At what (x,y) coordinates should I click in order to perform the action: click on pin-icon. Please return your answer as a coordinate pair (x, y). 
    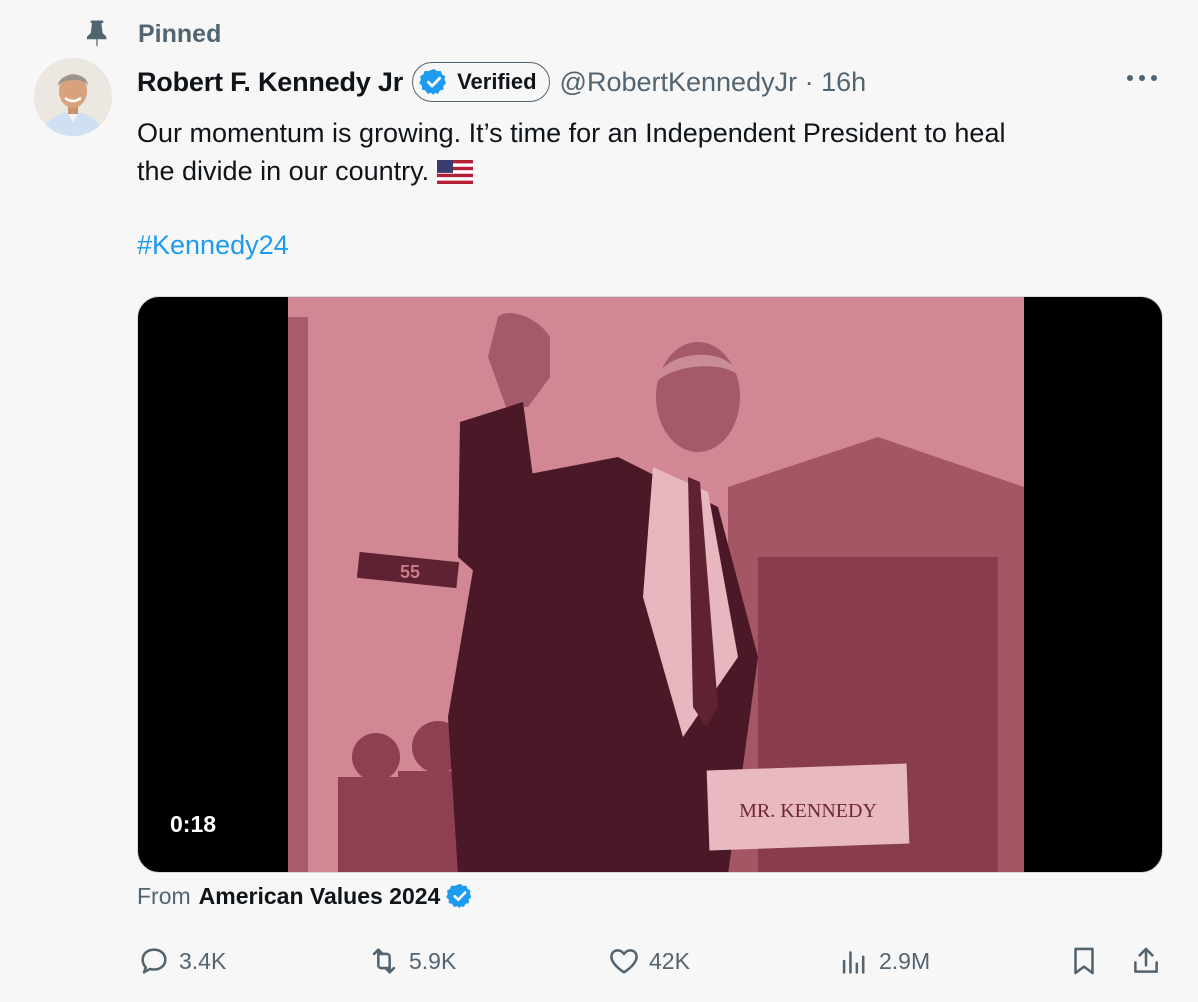
    Looking at the image, I should click on (97, 33).